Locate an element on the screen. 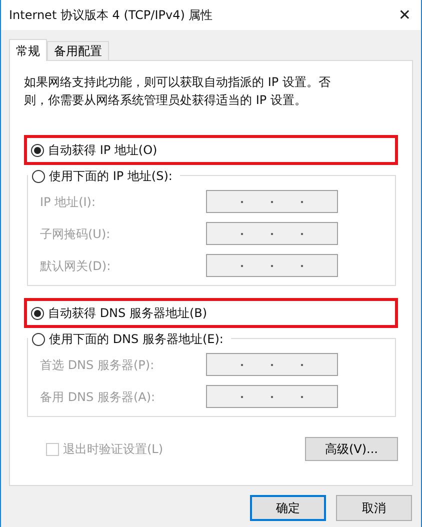  field-label: 子网掩码(U): is located at coordinates (75, 234).